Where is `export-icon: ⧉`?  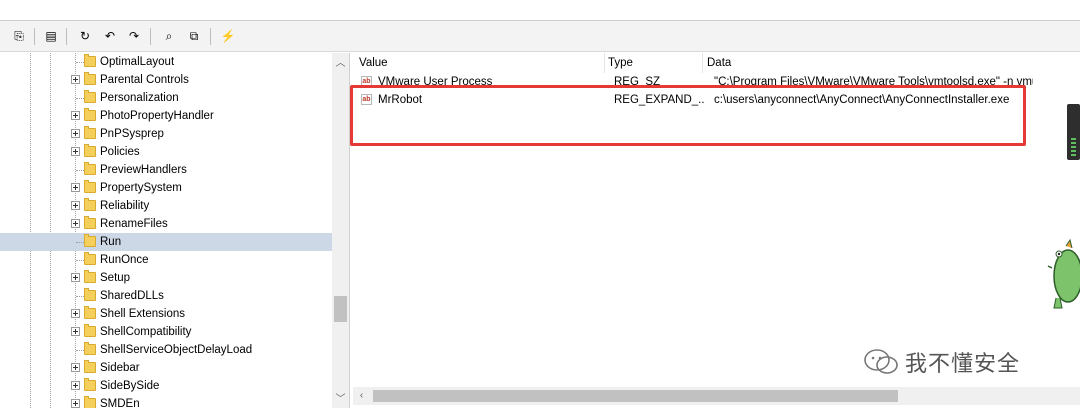
export-icon: ⧉ is located at coordinates (194, 36).